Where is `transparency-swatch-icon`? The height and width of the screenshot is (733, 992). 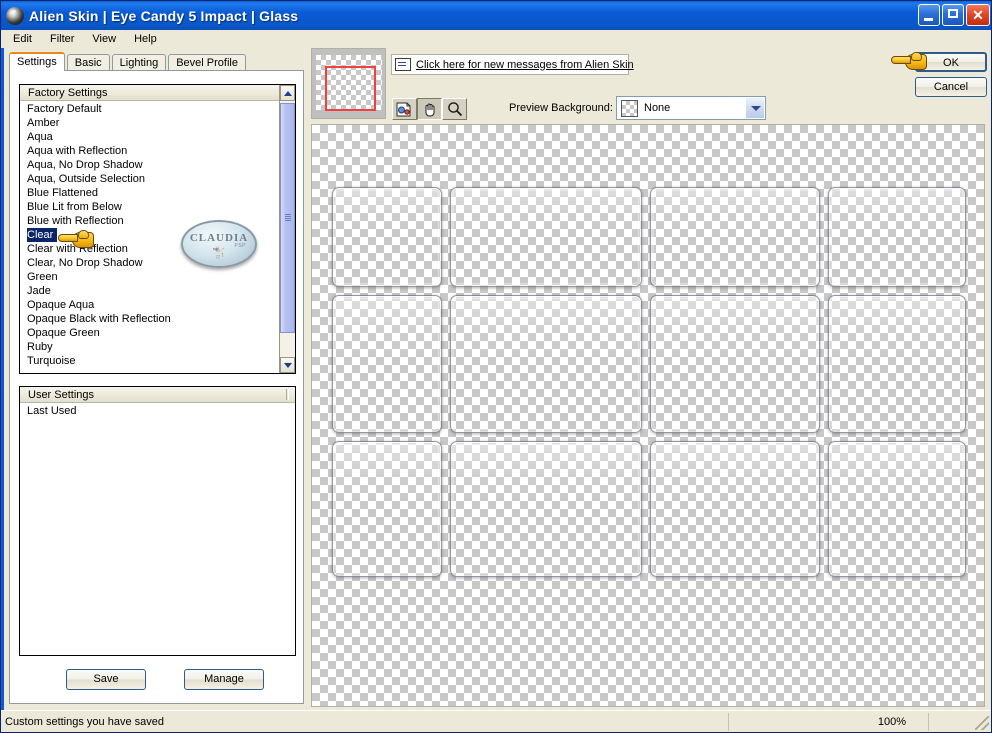 transparency-swatch-icon is located at coordinates (629, 108).